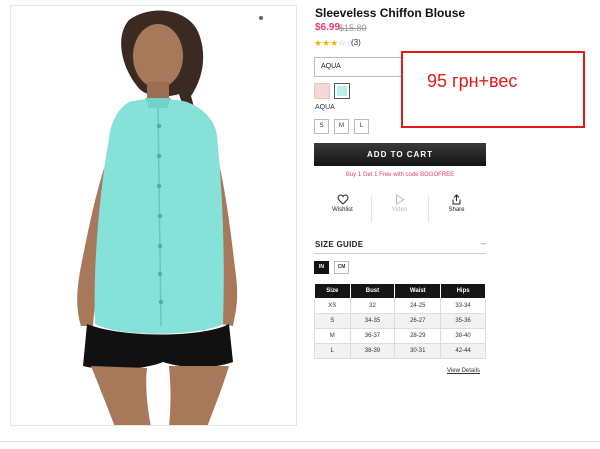  Describe the element at coordinates (400, 253) in the screenshot. I see `divider` at that location.